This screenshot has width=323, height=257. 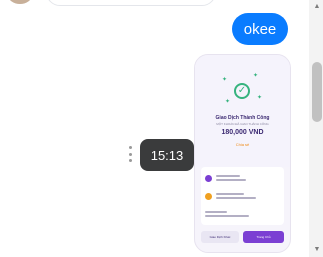 What do you see at coordinates (242, 144) in the screenshot?
I see `receipt-share-link: Chia sẻ` at bounding box center [242, 144].